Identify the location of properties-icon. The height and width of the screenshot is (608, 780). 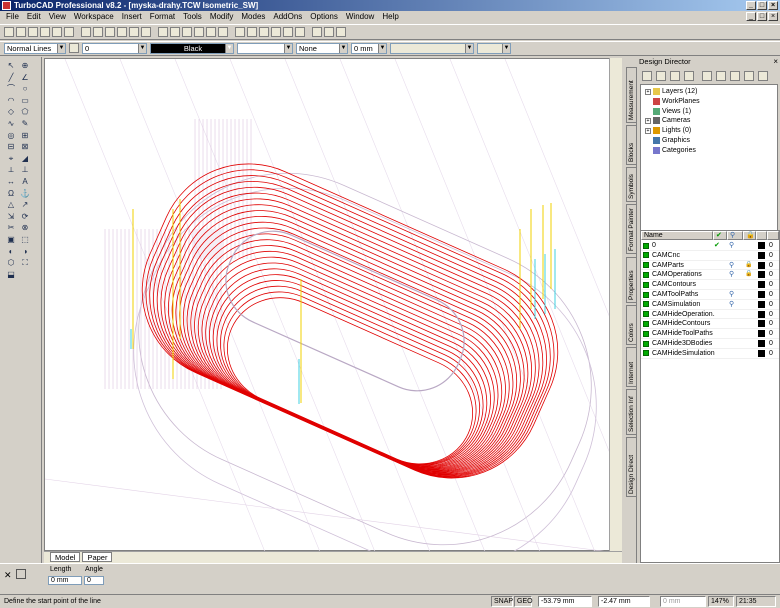
(707, 76).